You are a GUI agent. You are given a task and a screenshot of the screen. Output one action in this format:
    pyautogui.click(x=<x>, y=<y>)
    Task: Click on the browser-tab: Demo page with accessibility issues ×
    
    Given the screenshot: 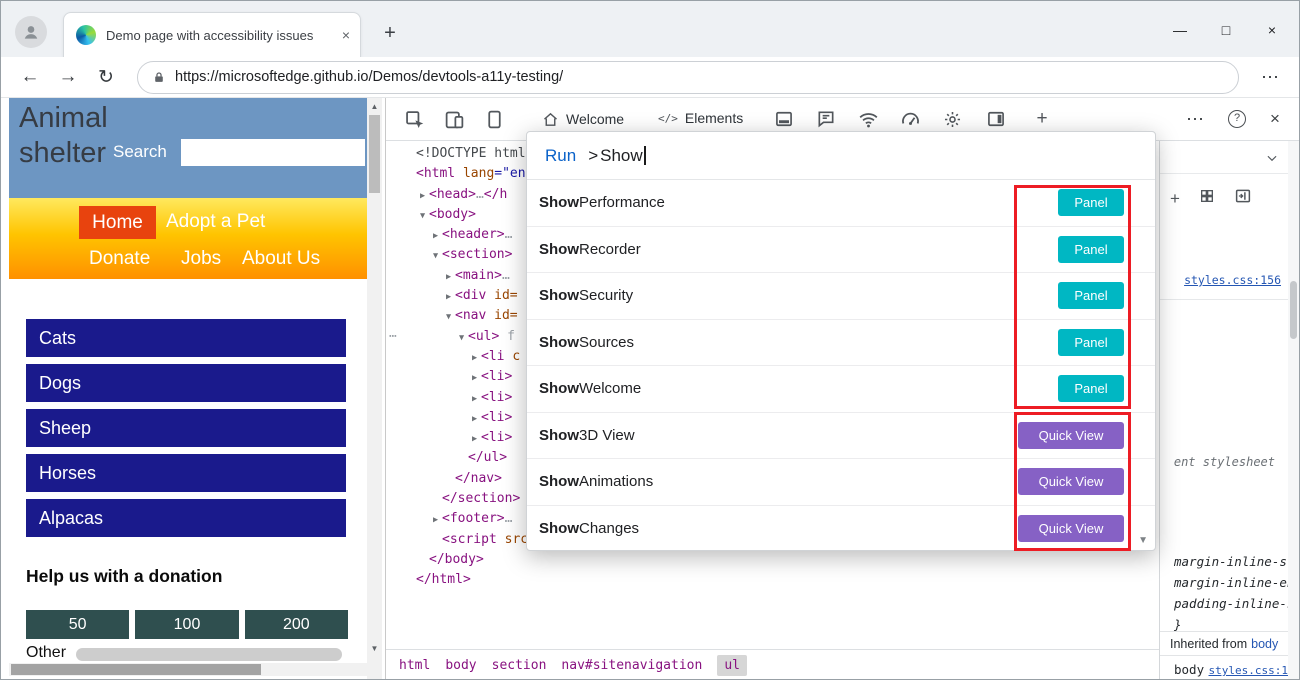 What is the action you would take?
    pyautogui.click(x=212, y=34)
    